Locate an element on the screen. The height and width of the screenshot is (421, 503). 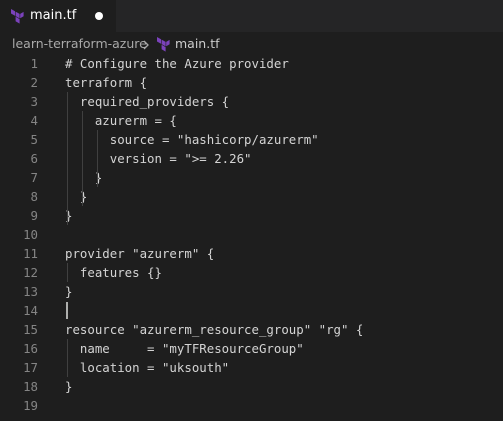
line-number: 9 is located at coordinates (34, 215).